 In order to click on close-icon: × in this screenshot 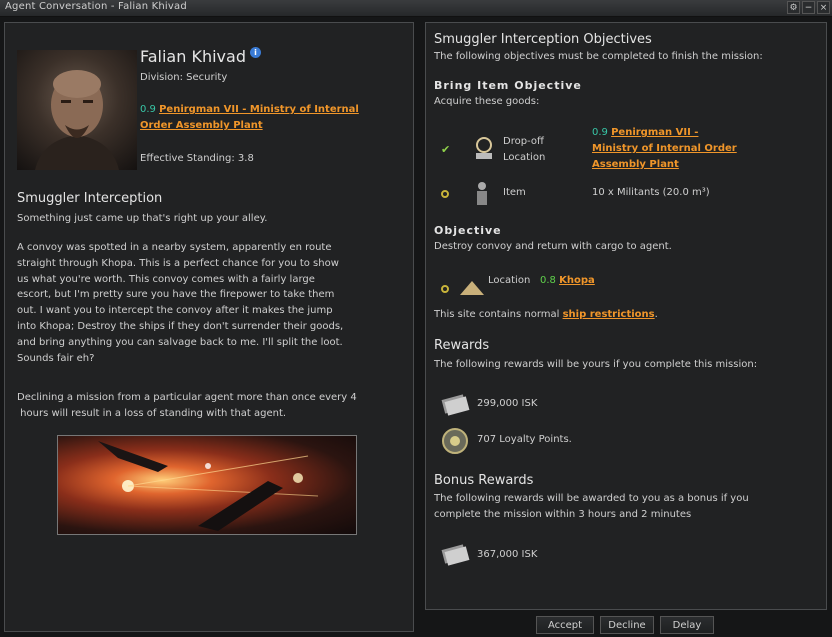, I will do `click(823, 7)`.